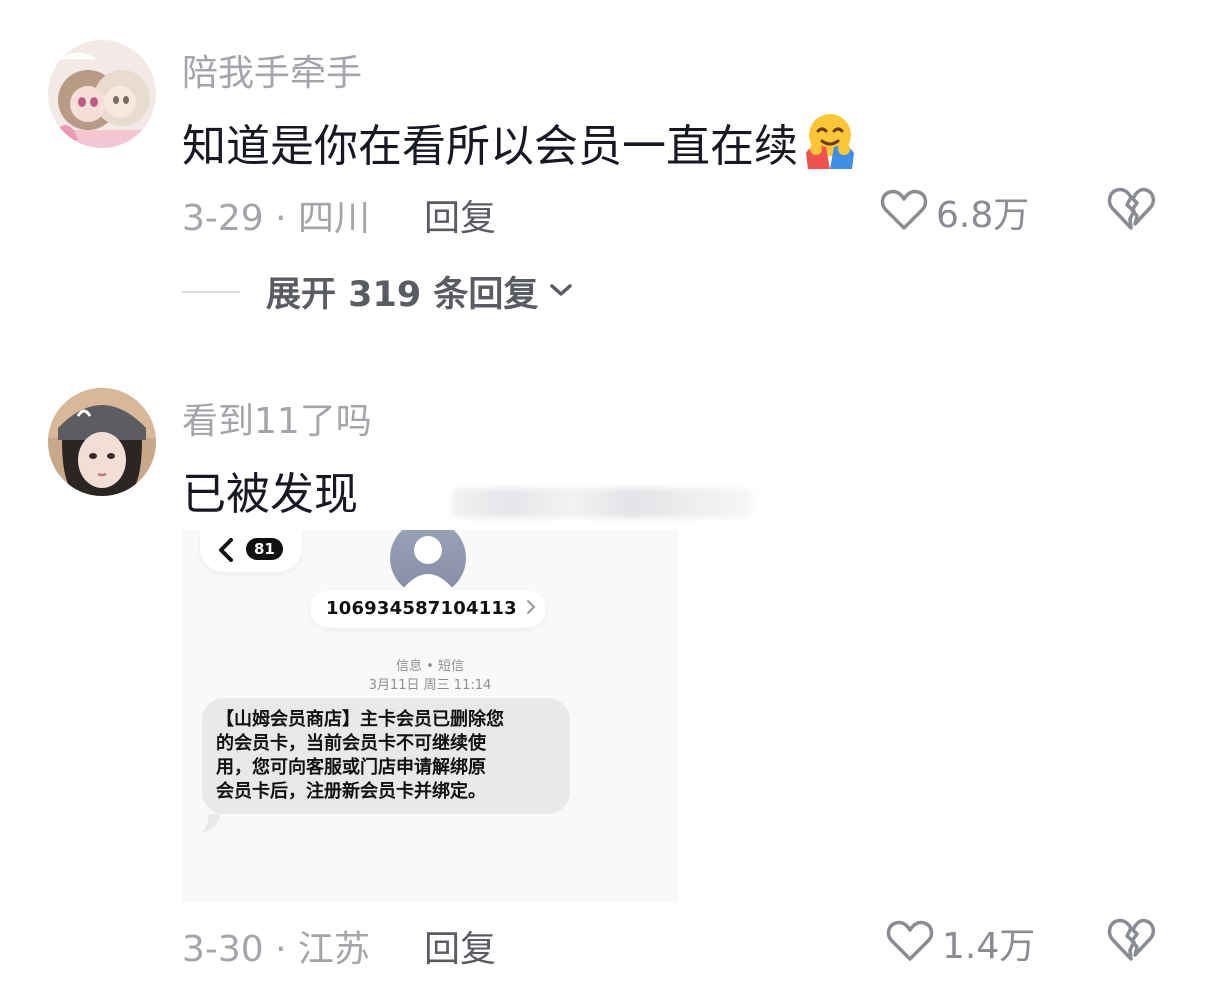 Image resolution: width=1206 pixels, height=998 pixels. I want to click on like-count: 6.8万, so click(983, 215).